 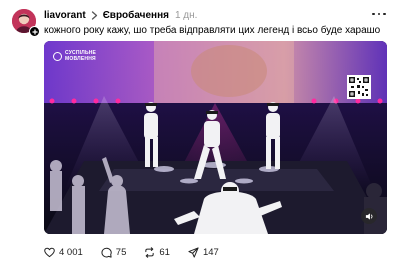 I want to click on repost-count: 61, so click(x=164, y=252).